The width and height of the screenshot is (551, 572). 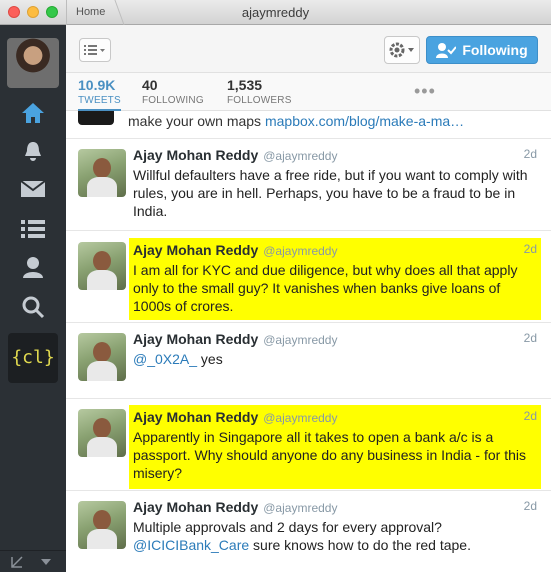 What do you see at coordinates (308, 49) in the screenshot?
I see `profile-toolbar: Following` at bounding box center [308, 49].